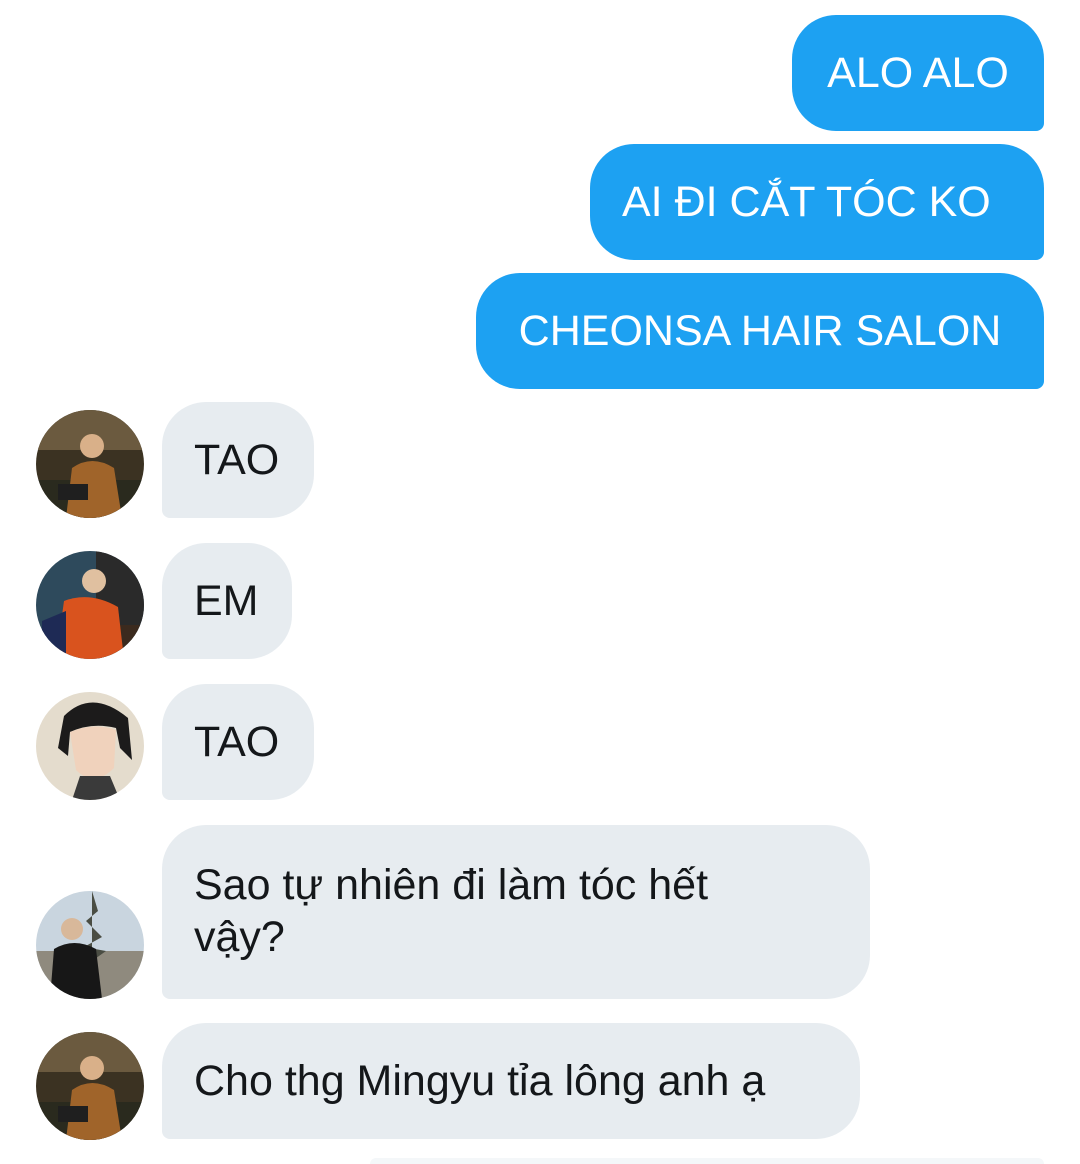  I want to click on outgoing-message: AI ĐI CẮT TÓC KO, so click(817, 202).